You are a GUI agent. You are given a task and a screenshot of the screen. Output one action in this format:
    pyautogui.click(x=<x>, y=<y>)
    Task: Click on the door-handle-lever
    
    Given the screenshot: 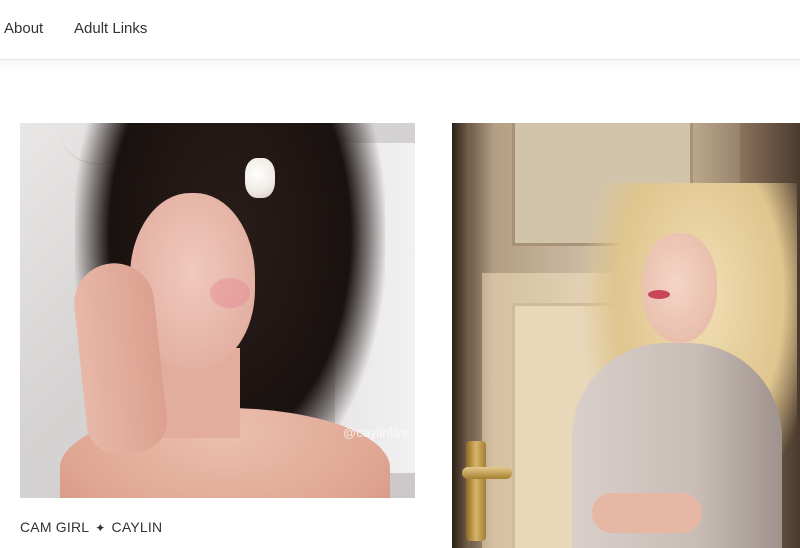 What is the action you would take?
    pyautogui.click(x=487, y=473)
    